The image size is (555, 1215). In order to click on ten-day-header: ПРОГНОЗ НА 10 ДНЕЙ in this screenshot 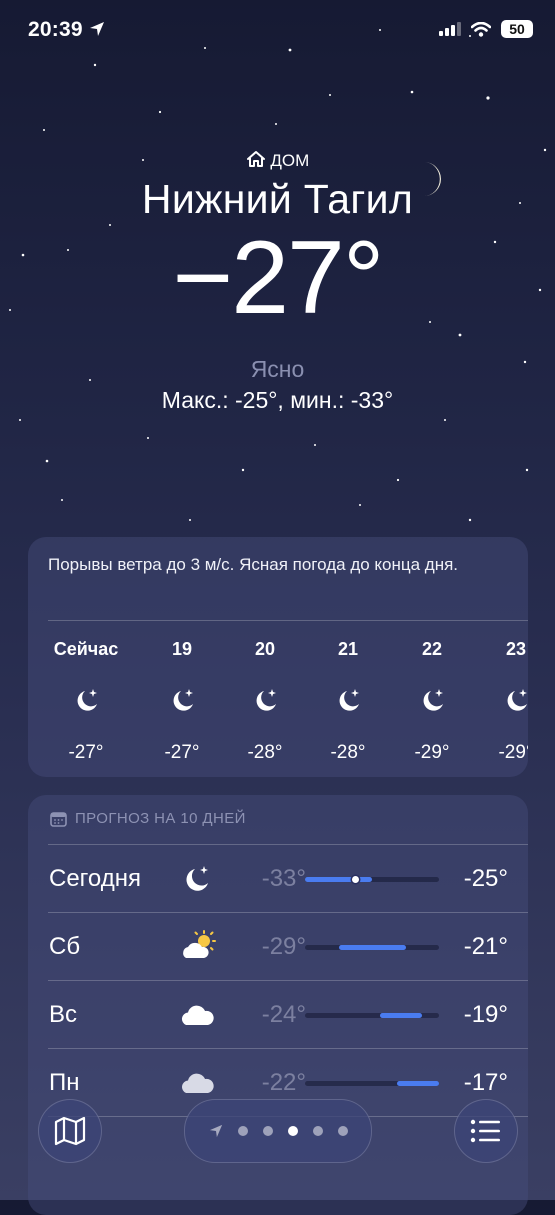, I will do `click(148, 818)`.